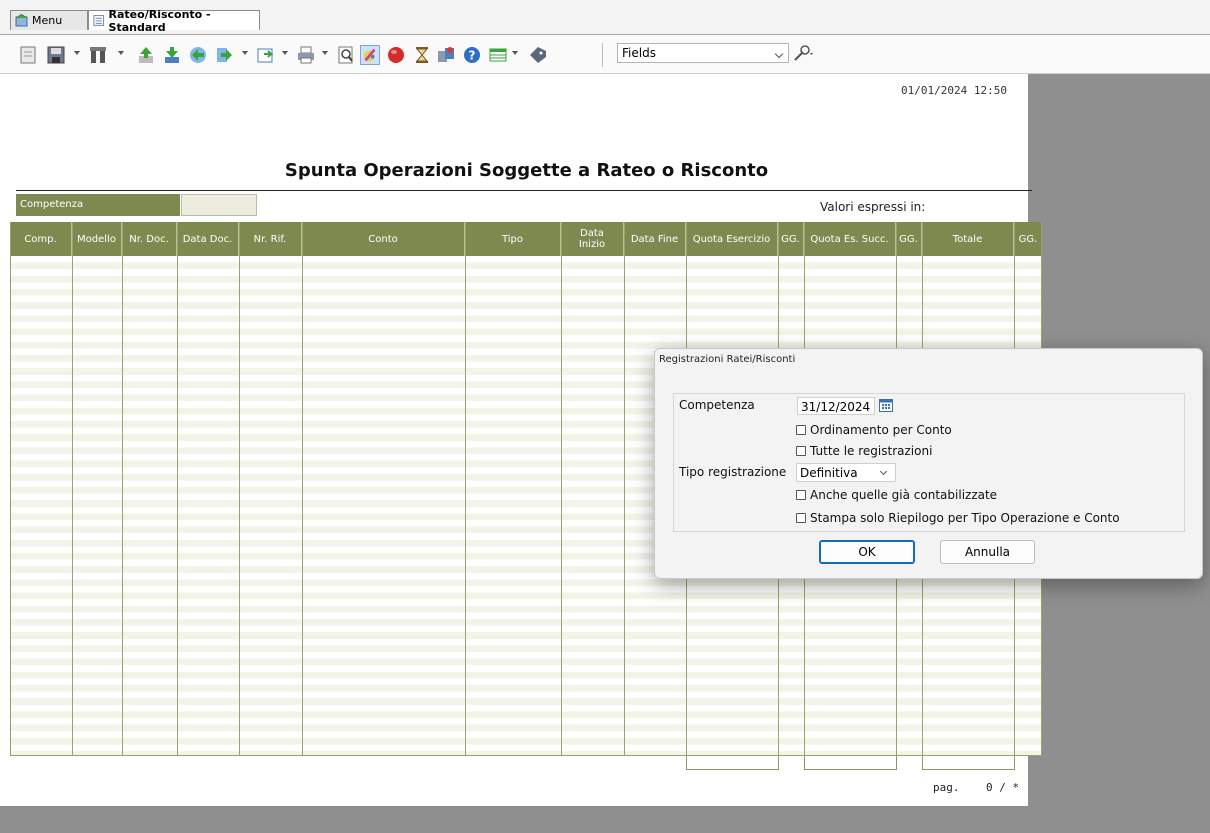  What do you see at coordinates (605, 54) in the screenshot?
I see `toolbar: ?` at bounding box center [605, 54].